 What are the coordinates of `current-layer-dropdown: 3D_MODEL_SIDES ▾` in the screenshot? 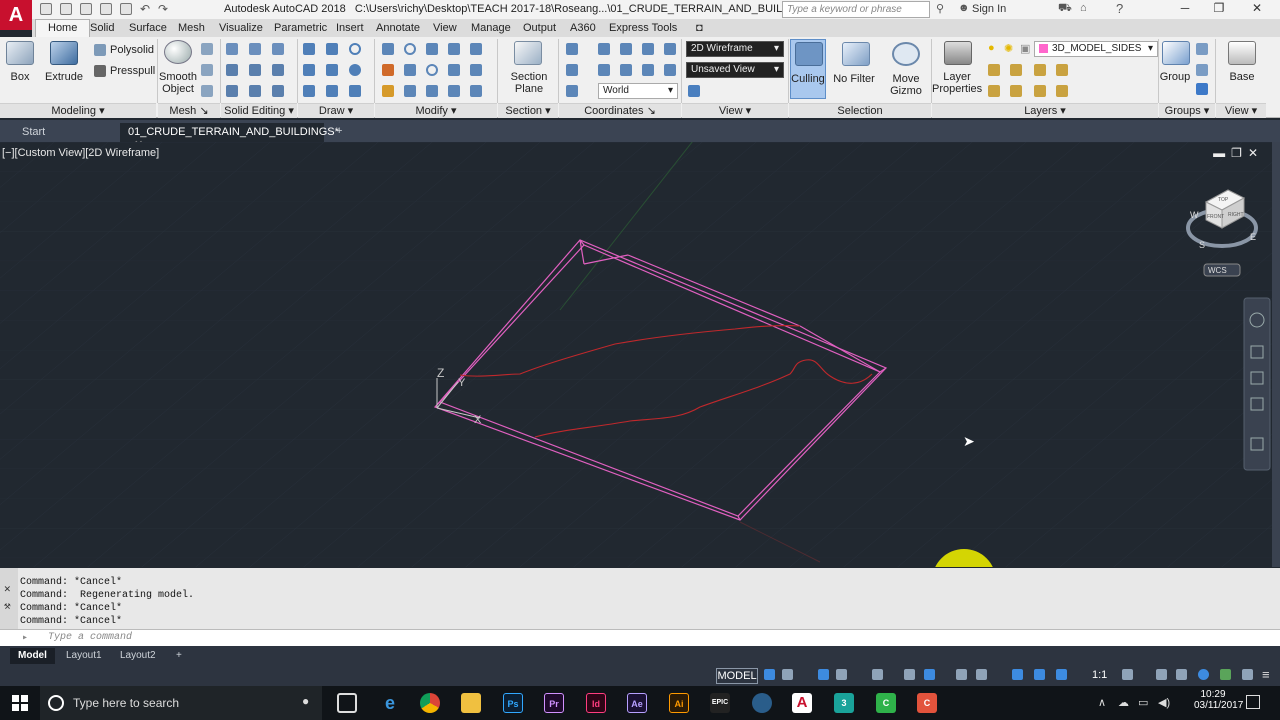 It's located at (1096, 49).